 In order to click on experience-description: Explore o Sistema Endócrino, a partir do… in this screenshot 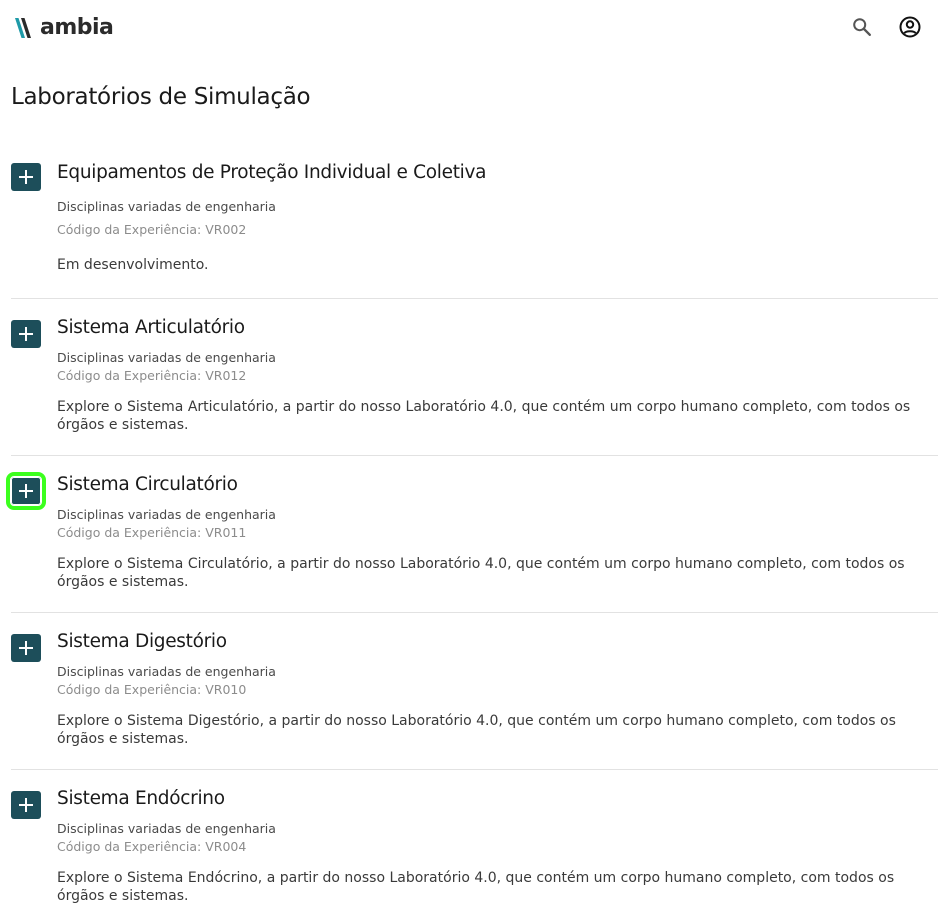, I will do `click(476, 887)`.